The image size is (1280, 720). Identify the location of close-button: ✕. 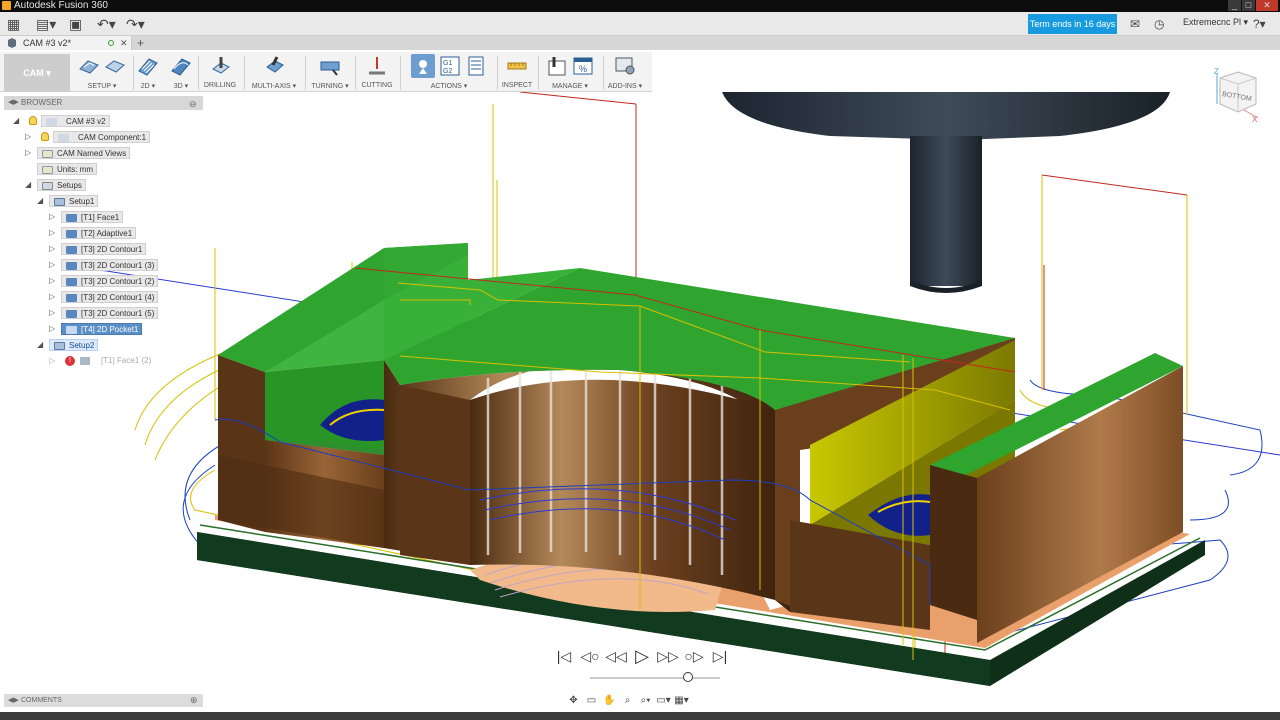
(1267, 5).